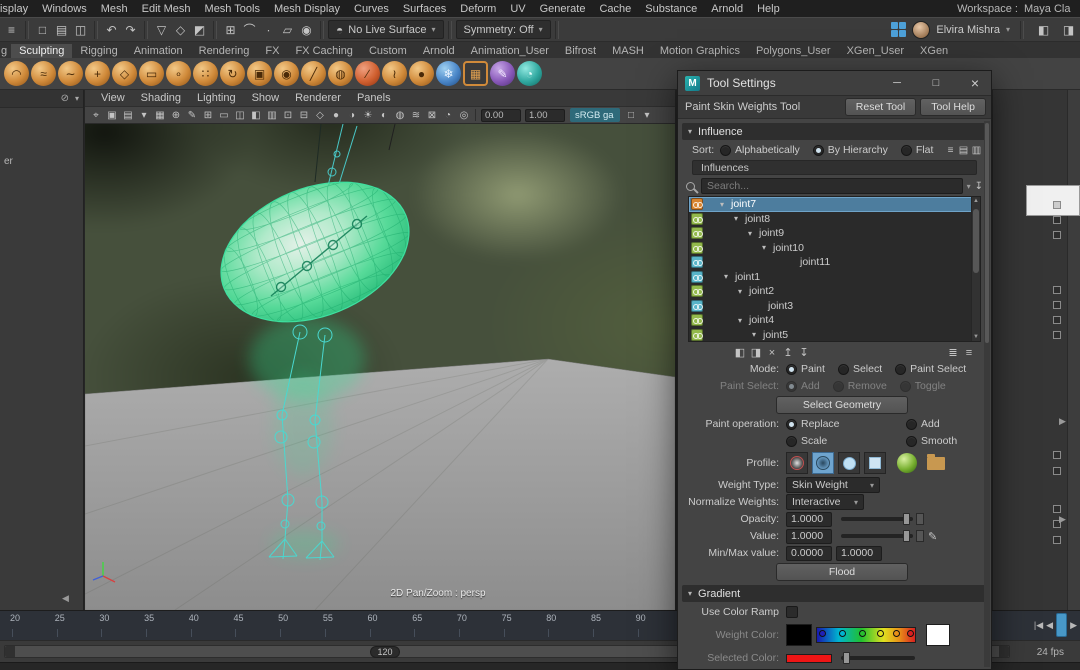 The width and height of the screenshot is (1080, 670). Describe the element at coordinates (1068, 29) in the screenshot. I see `toggle-right-panel-icon: ◨` at that location.